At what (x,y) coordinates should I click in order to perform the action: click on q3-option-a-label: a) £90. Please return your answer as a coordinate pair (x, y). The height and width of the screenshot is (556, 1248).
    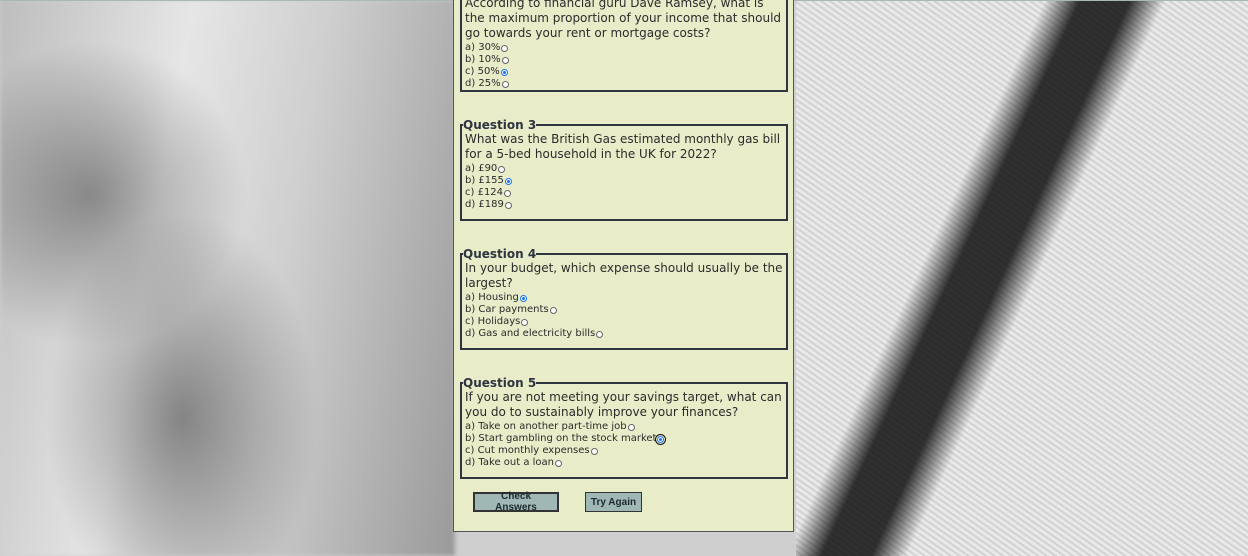
    Looking at the image, I should click on (481, 168).